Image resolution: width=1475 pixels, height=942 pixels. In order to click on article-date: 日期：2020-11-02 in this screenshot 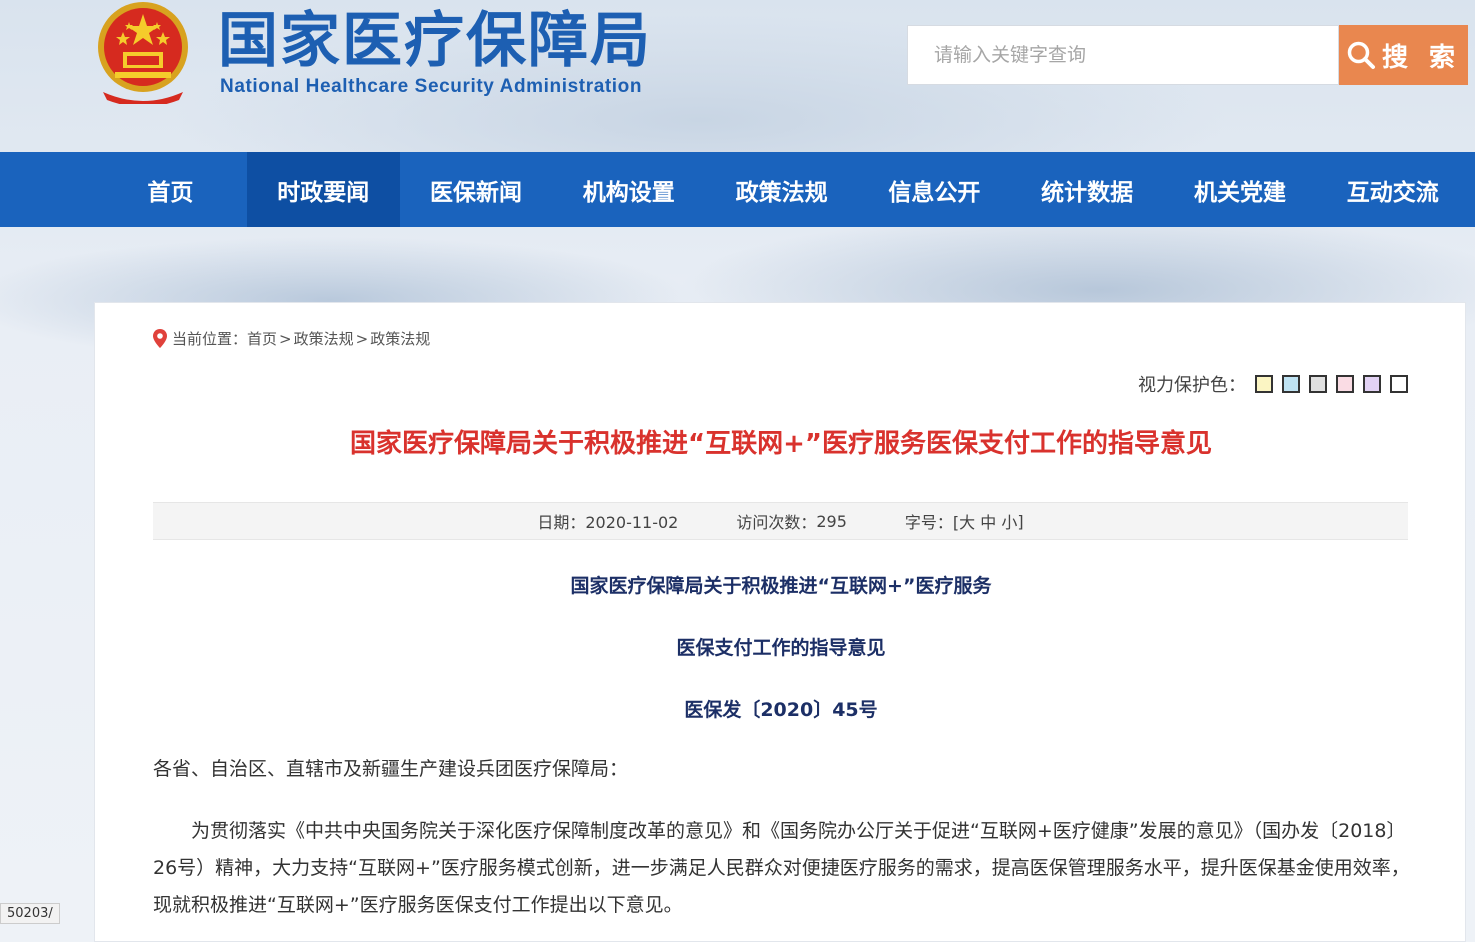, I will do `click(608, 522)`.